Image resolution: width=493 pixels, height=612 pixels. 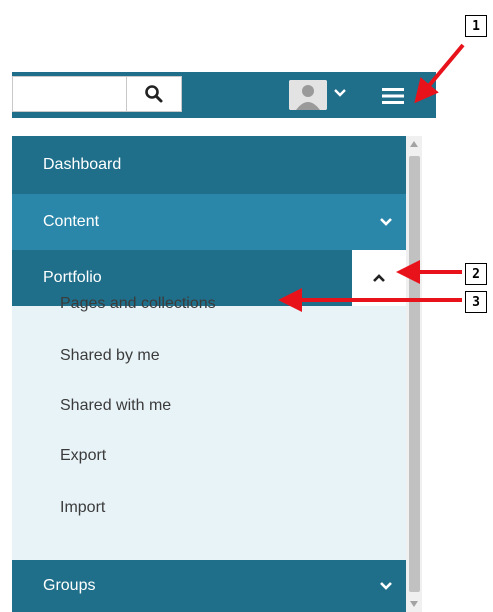 I want to click on callout-label: 2, so click(x=476, y=274).